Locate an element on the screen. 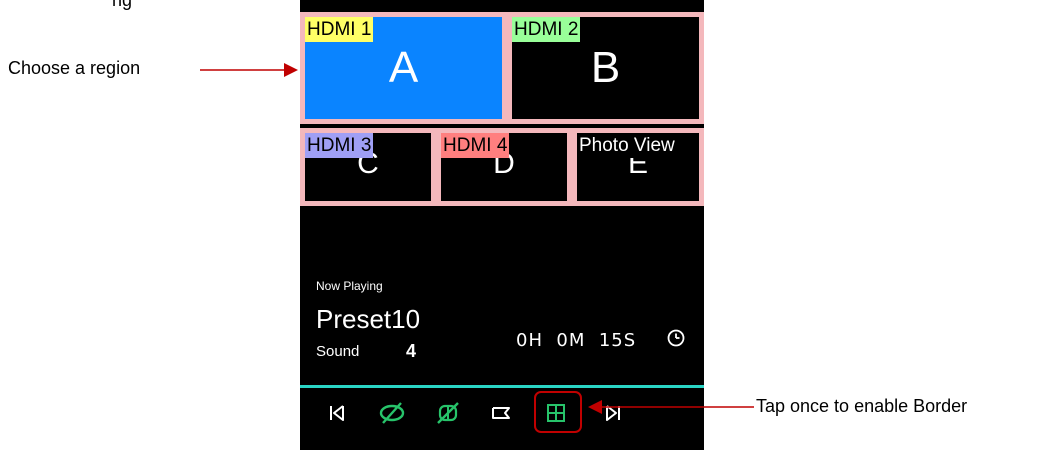 The image size is (1043, 450). choose-region-arrow is located at coordinates (249, 70).